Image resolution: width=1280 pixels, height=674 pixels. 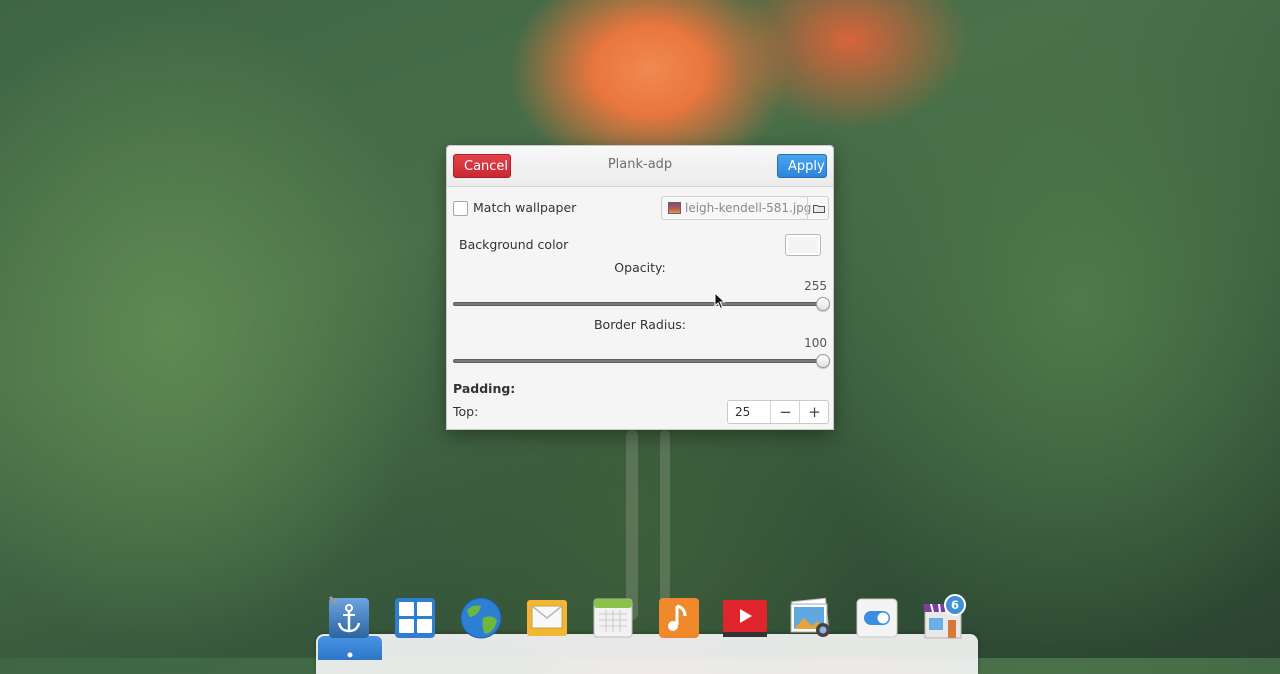 What do you see at coordinates (640, 304) in the screenshot?
I see `opacity-slider` at bounding box center [640, 304].